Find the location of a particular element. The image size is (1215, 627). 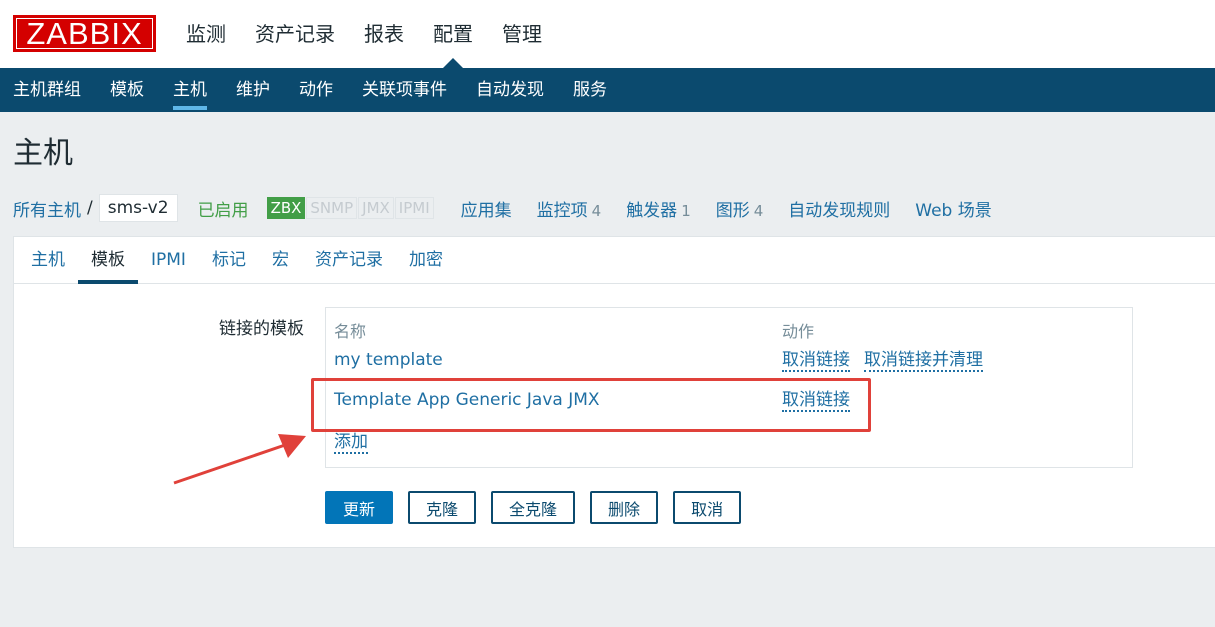

sub-nav-services: 服务 is located at coordinates (590, 90).